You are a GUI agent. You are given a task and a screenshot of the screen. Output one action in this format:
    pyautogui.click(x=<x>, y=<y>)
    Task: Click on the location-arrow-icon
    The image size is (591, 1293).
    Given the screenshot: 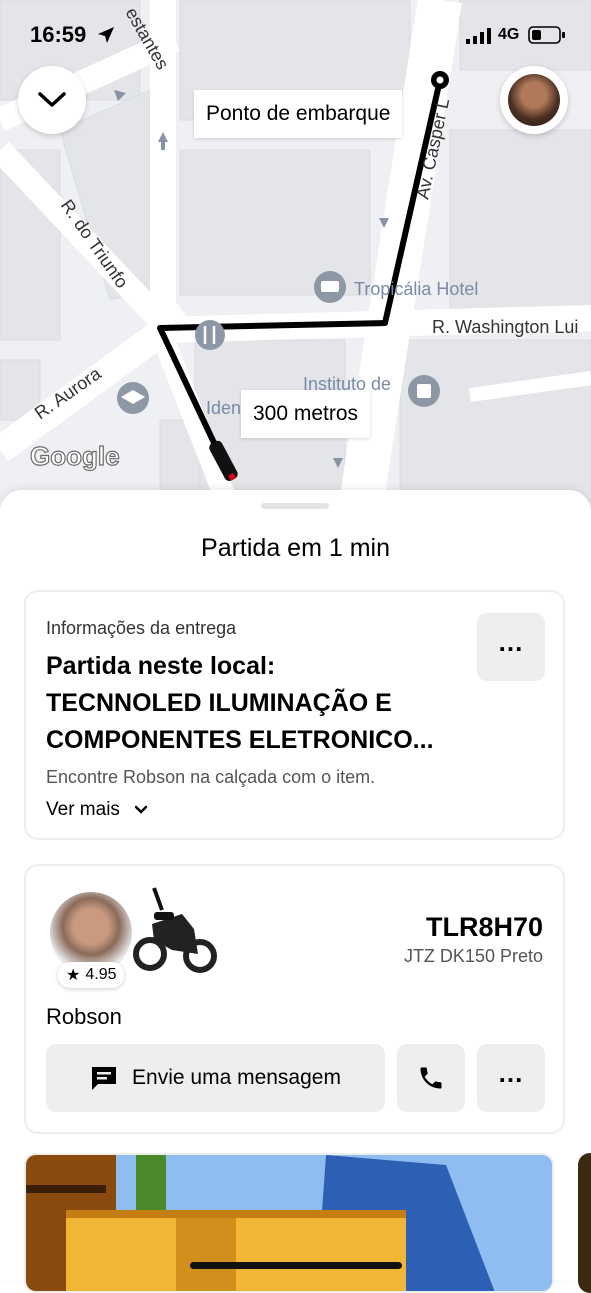 What is the action you would take?
    pyautogui.click(x=106, y=35)
    